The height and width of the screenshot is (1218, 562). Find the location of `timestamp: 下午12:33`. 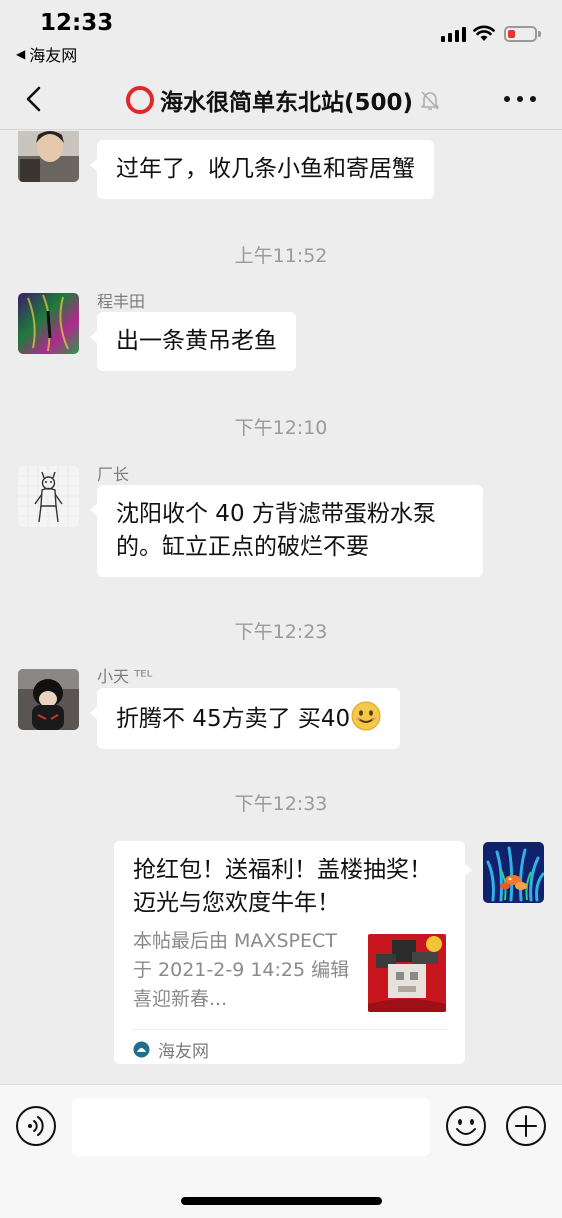

timestamp: 下午12:33 is located at coordinates (281, 804).